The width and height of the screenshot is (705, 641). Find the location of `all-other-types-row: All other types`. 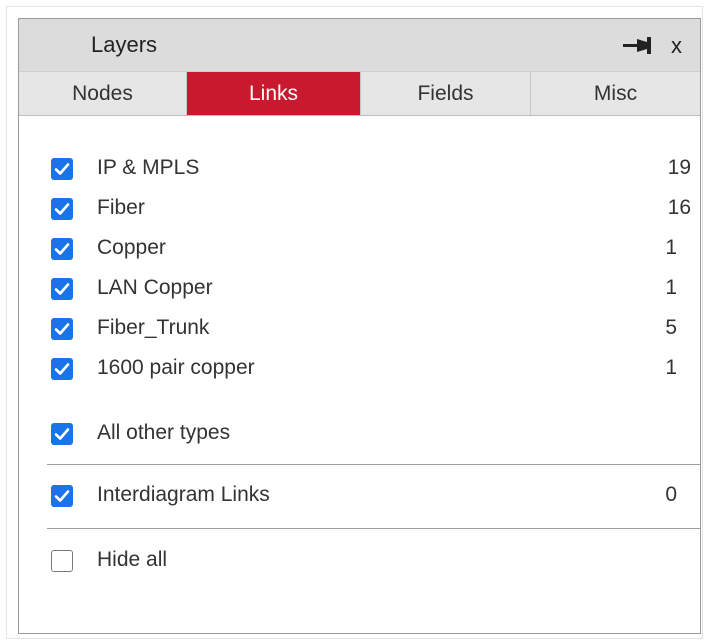

all-other-types-row: All other types is located at coordinates (371, 435).